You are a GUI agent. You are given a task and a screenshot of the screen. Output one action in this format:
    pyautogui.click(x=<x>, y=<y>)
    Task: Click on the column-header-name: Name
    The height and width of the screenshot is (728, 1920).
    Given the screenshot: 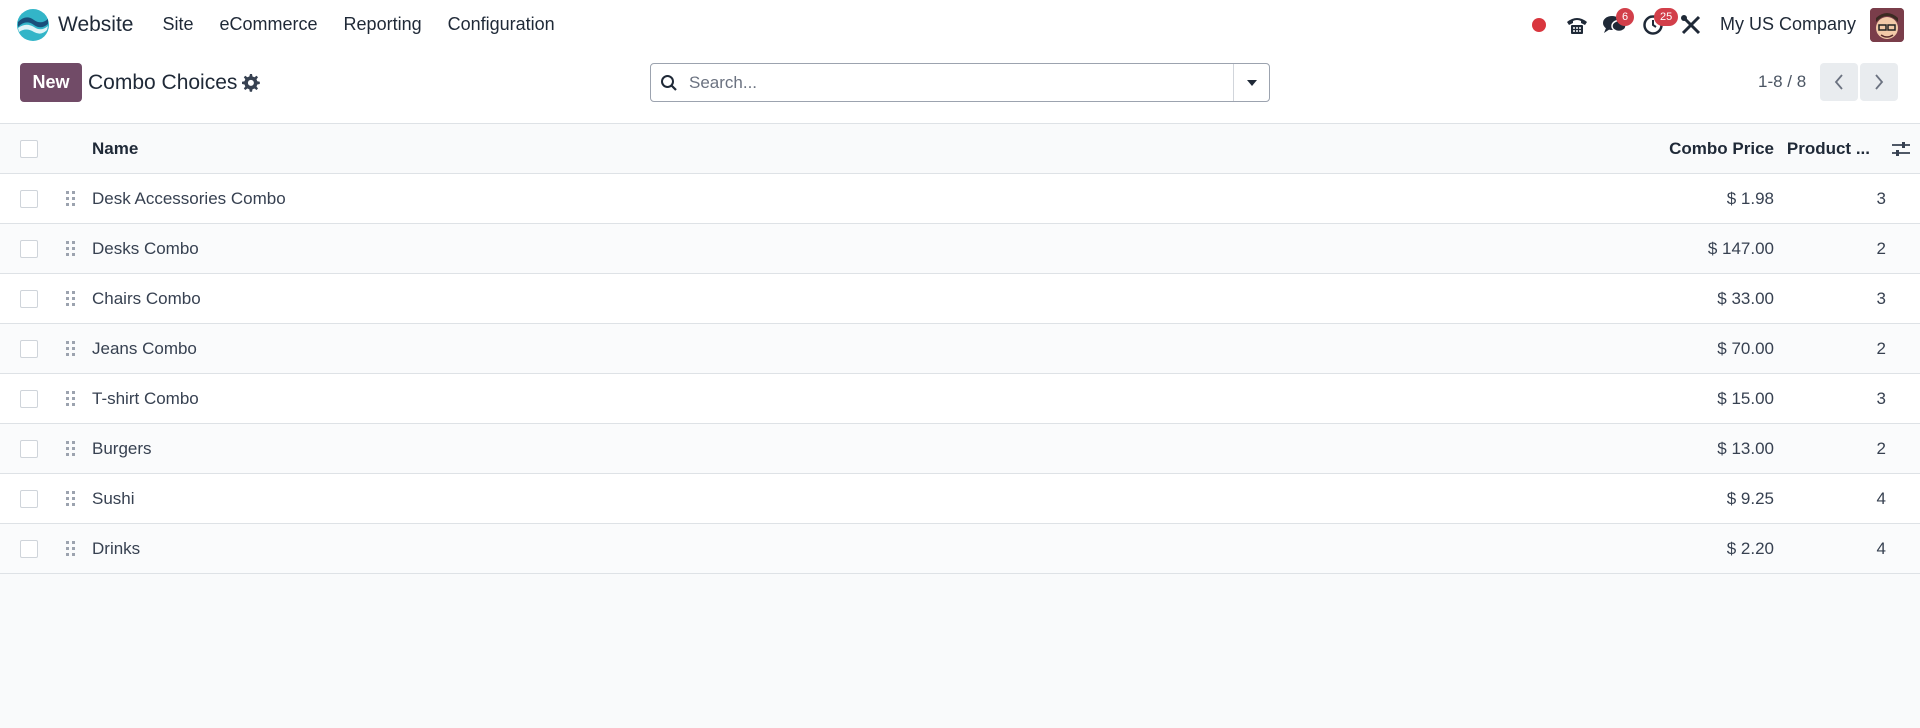 What is the action you would take?
    pyautogui.click(x=115, y=149)
    